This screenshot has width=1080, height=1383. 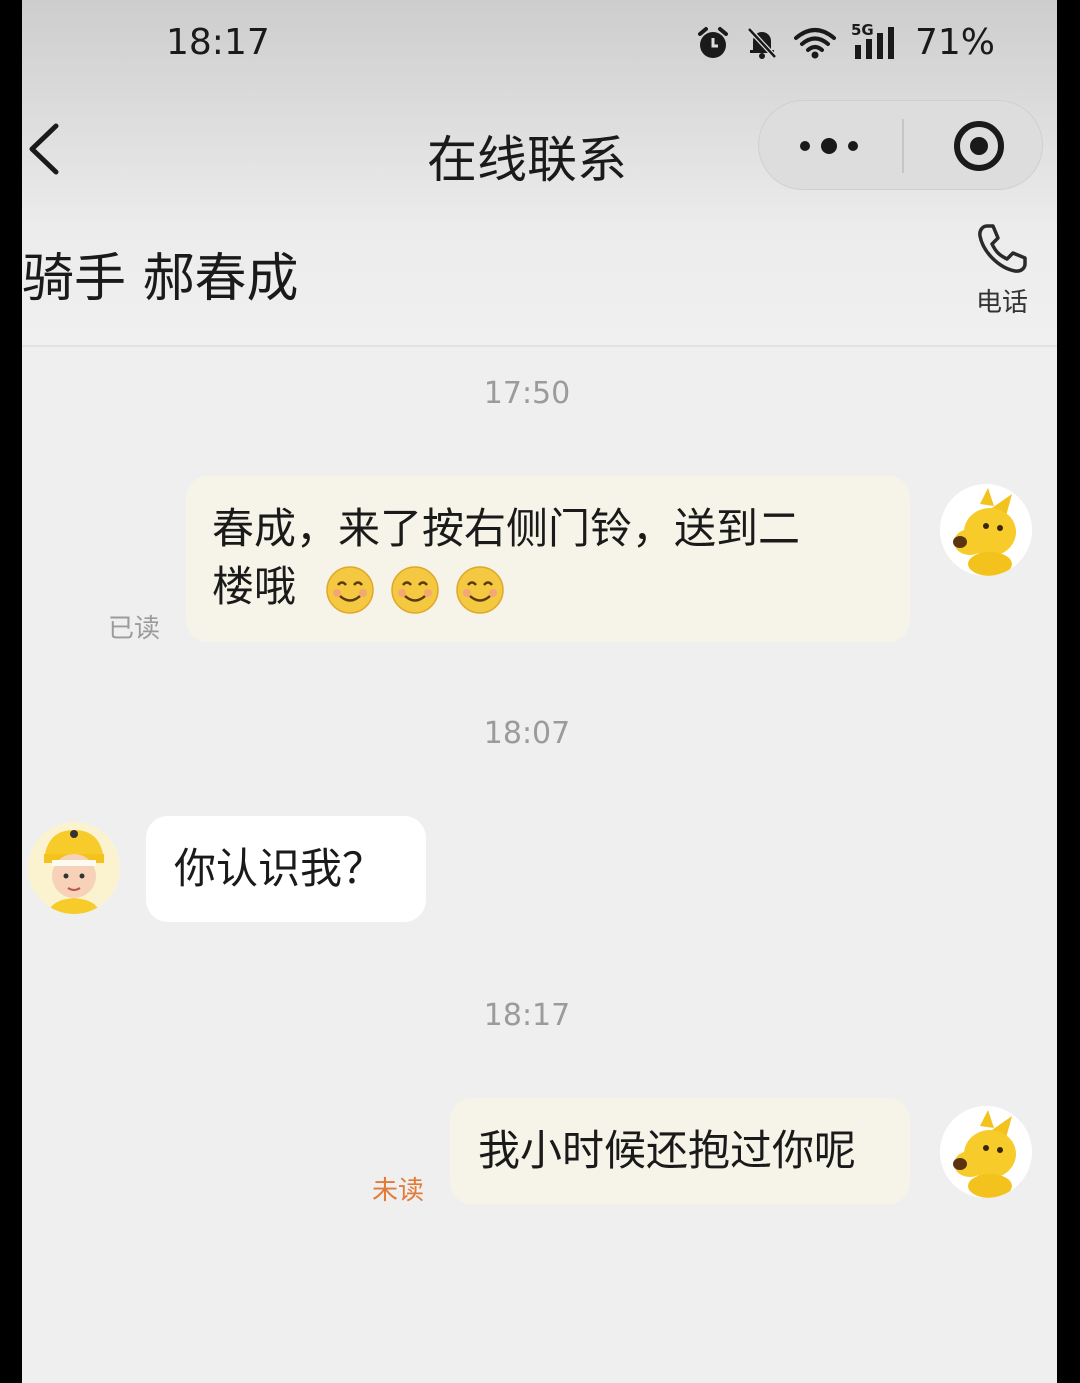 I want to click on rider-name: 骑手 郝春成, so click(x=160, y=279).